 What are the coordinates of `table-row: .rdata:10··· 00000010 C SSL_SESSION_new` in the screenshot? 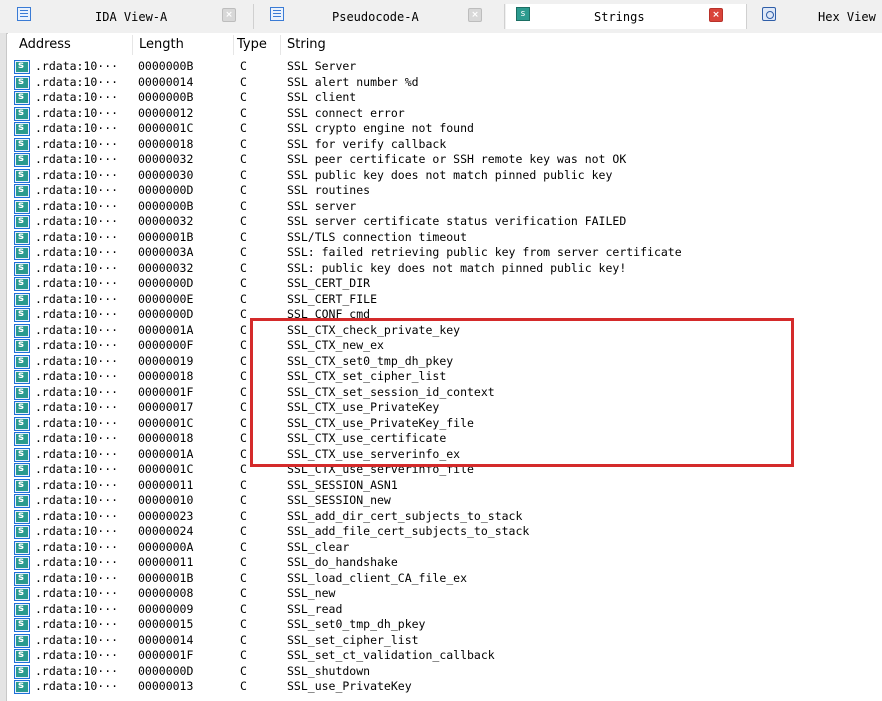 It's located at (445, 500).